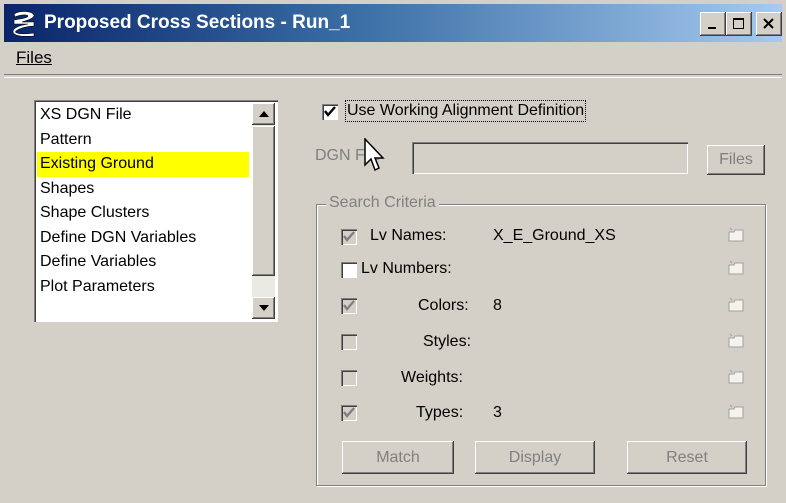 This screenshot has height=503, width=786. I want to click on use-working-alignment-checkbox, so click(330, 112).